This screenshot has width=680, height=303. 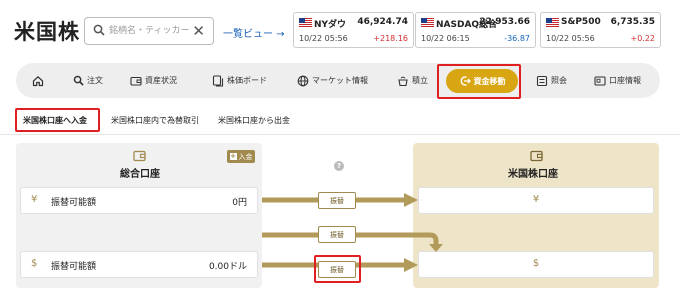 What do you see at coordinates (337, 234) in the screenshot?
I see `transfer-button-yen-to-dollar: 振替` at bounding box center [337, 234].